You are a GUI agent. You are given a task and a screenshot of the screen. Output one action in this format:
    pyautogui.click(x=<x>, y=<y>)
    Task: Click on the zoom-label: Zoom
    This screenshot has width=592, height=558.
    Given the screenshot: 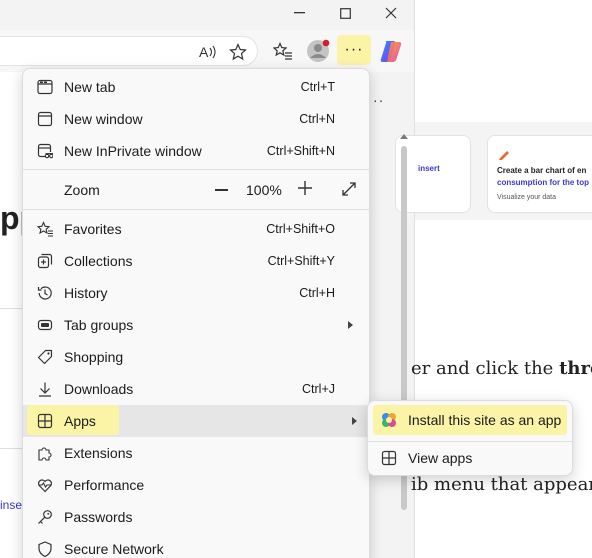 What is the action you would take?
    pyautogui.click(x=82, y=190)
    